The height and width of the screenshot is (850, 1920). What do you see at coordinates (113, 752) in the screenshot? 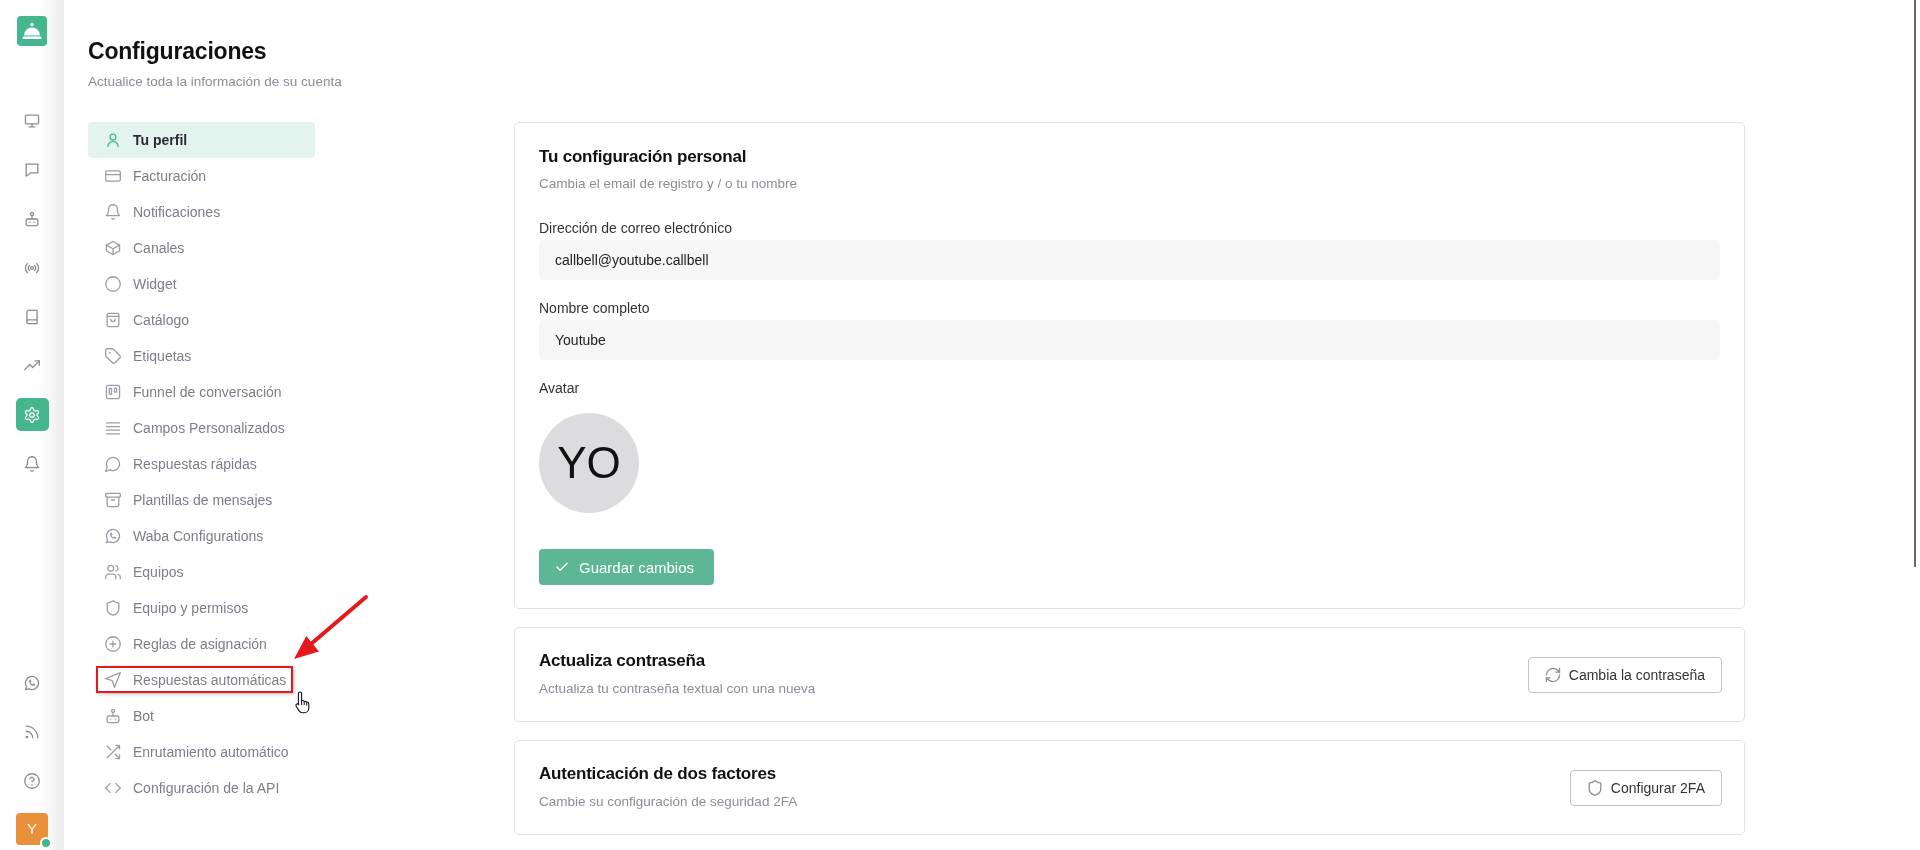
I see `shuffle-icon` at bounding box center [113, 752].